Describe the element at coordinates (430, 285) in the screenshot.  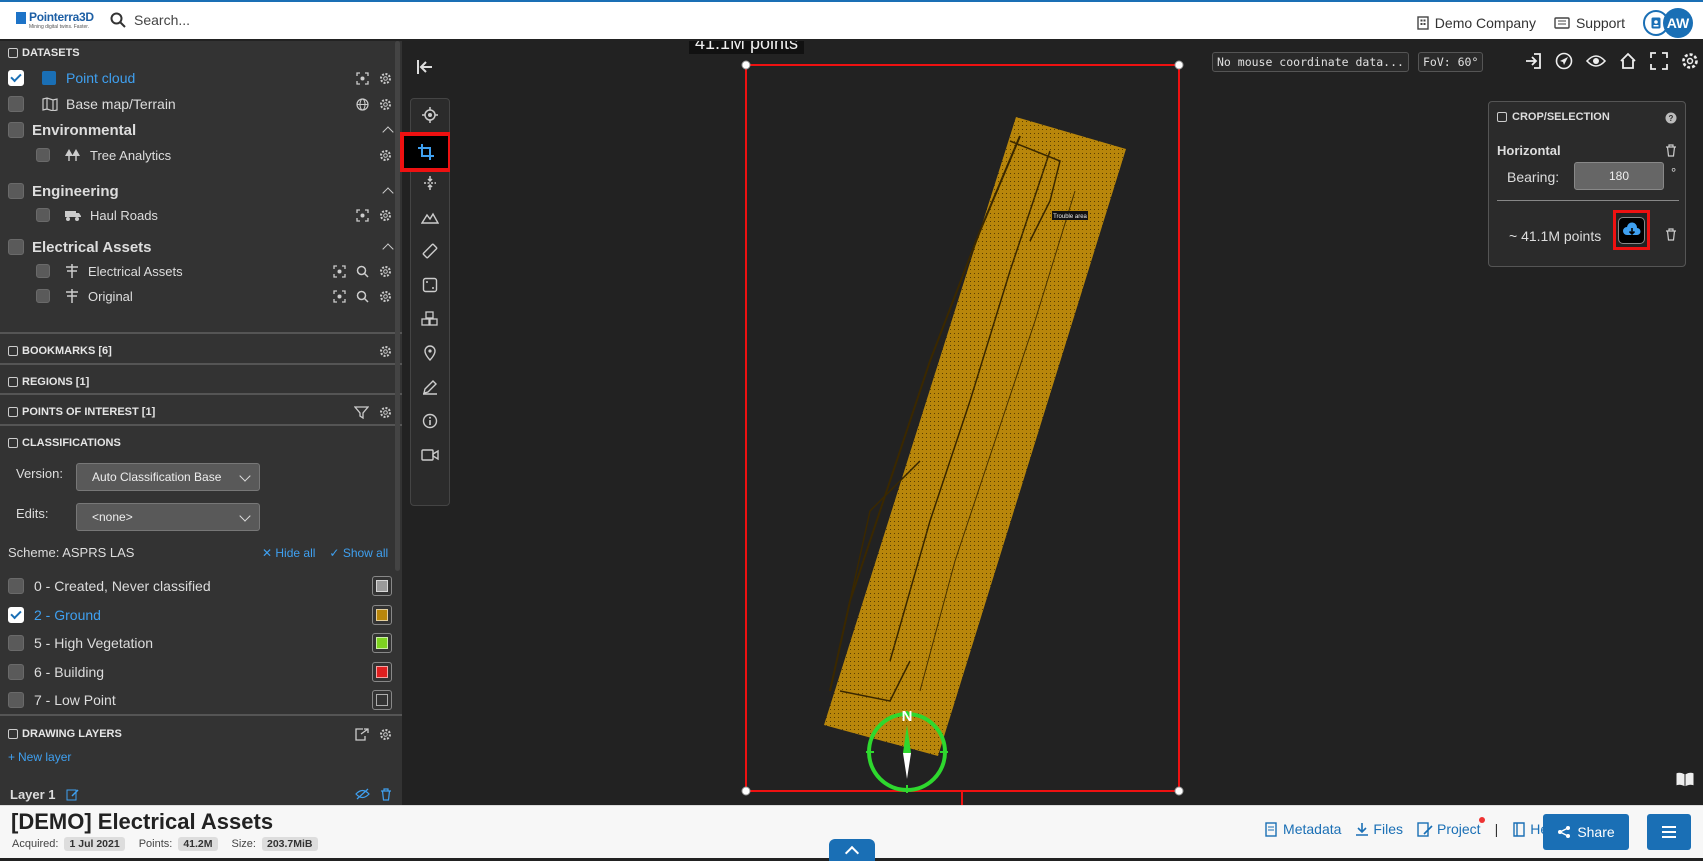
I see `frame-tool` at that location.